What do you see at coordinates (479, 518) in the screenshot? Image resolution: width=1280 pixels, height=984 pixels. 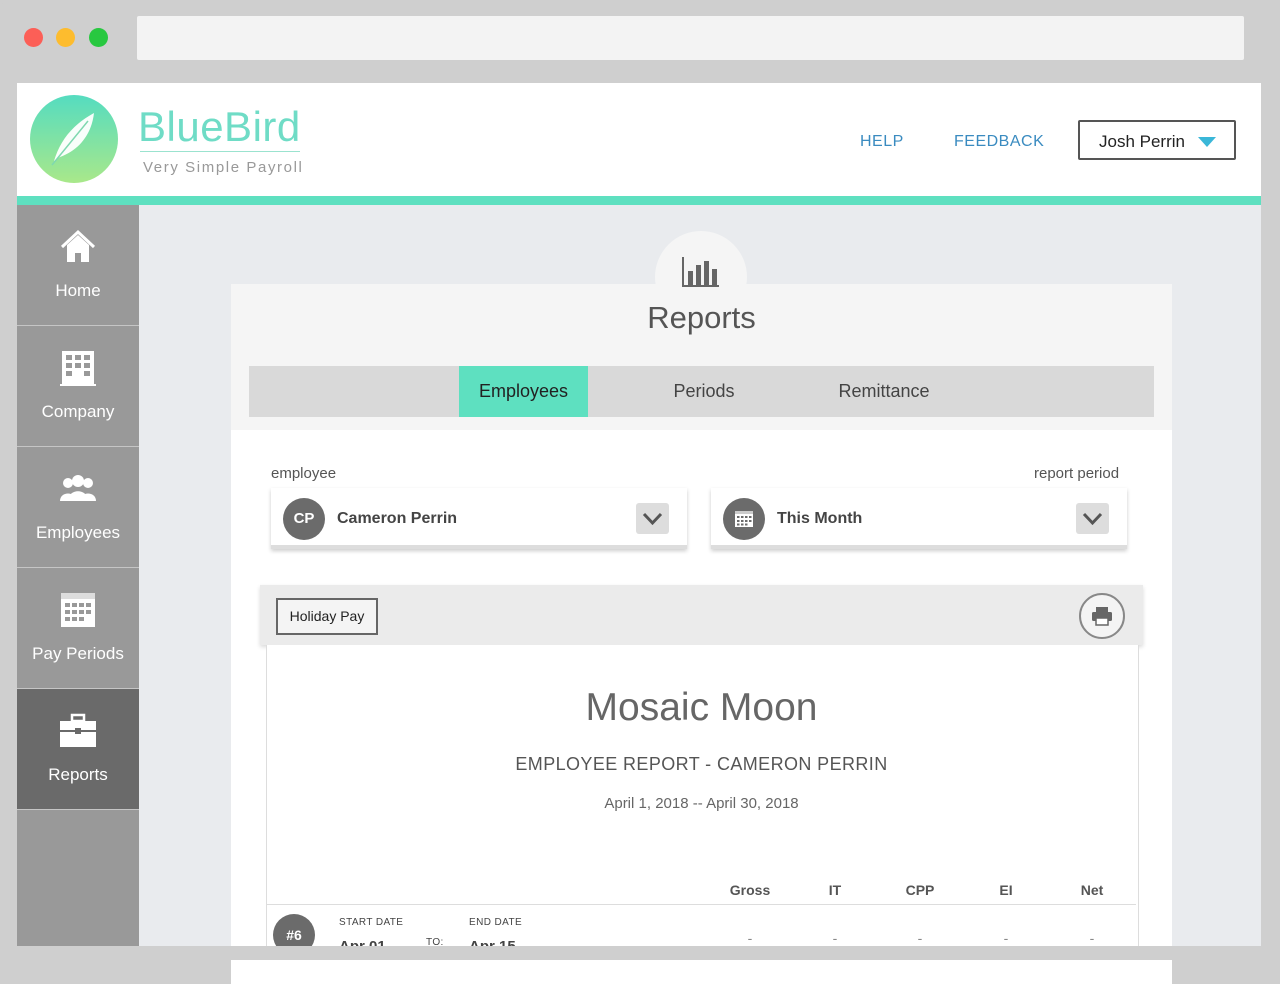 I see `employee-select: CP Cameron Perrin` at bounding box center [479, 518].